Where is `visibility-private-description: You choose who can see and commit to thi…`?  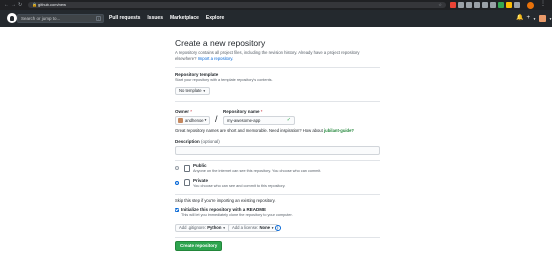
visibility-private-description: You choose who can see and commit to thi… is located at coordinates (239, 186).